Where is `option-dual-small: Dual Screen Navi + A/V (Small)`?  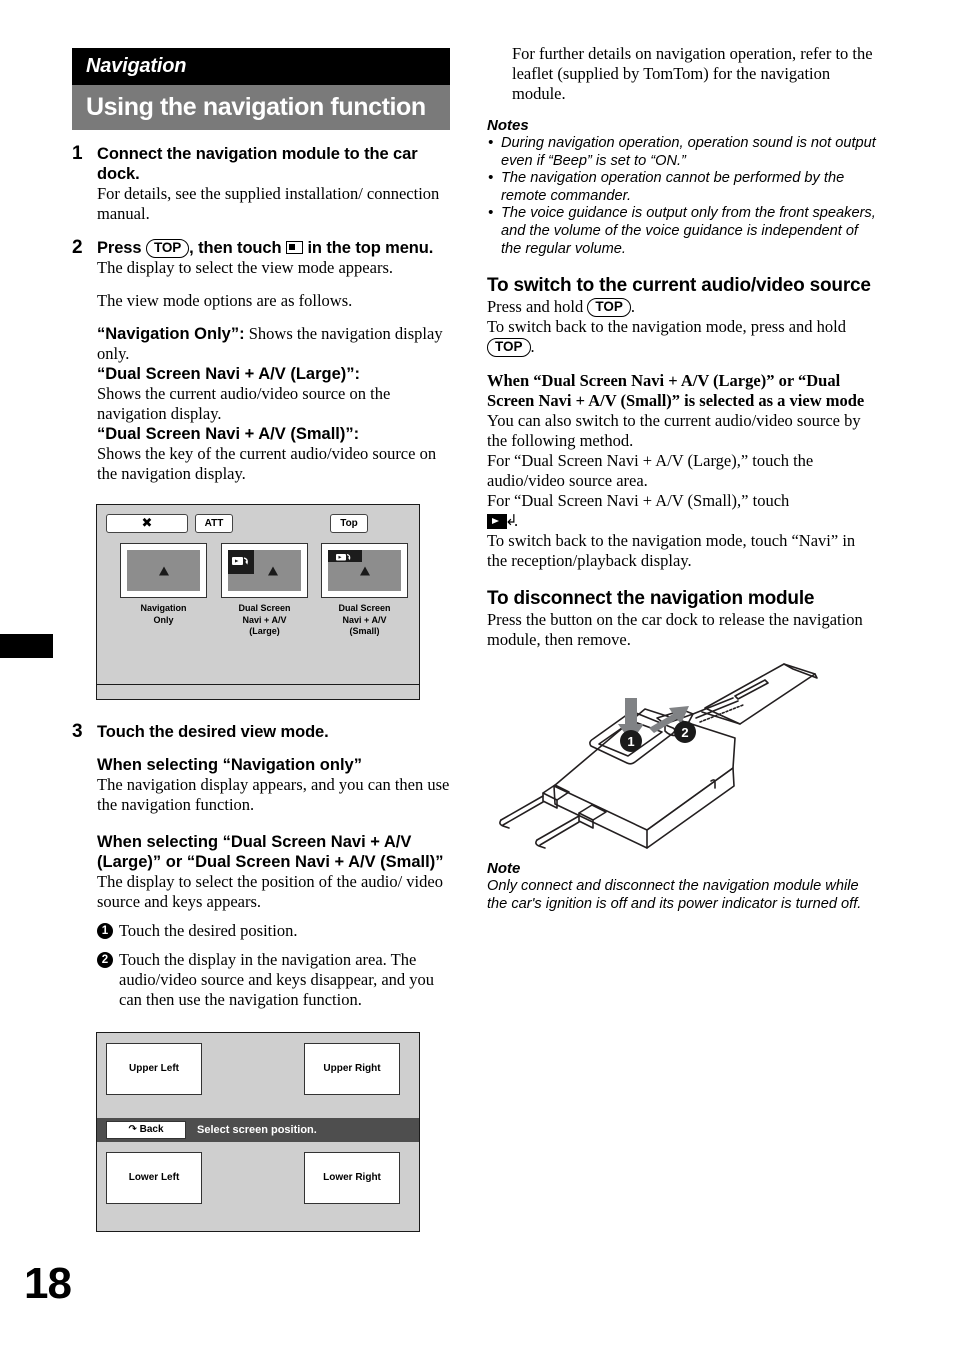
option-dual-small: Dual Screen Navi + A/V (Small) is located at coordinates (364, 590).